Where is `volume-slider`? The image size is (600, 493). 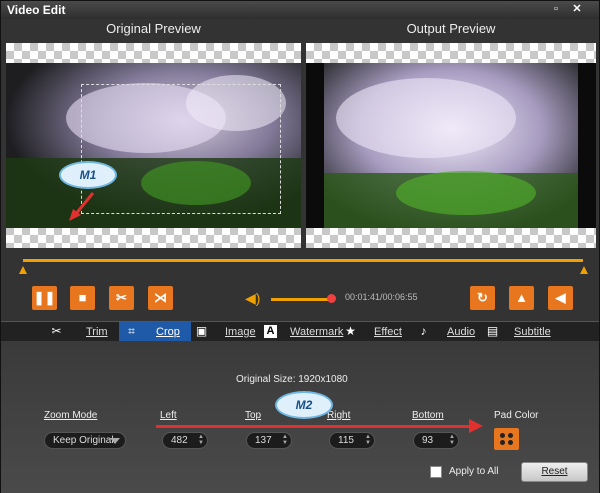
volume-slider is located at coordinates (302, 299).